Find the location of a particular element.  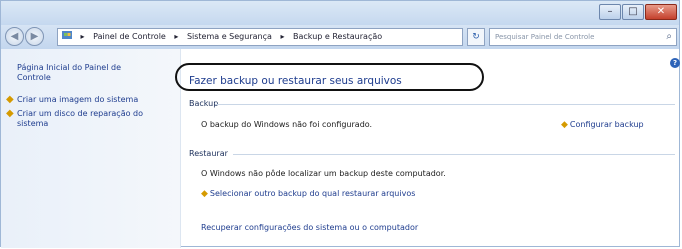

close-button: ✕ is located at coordinates (661, 12).